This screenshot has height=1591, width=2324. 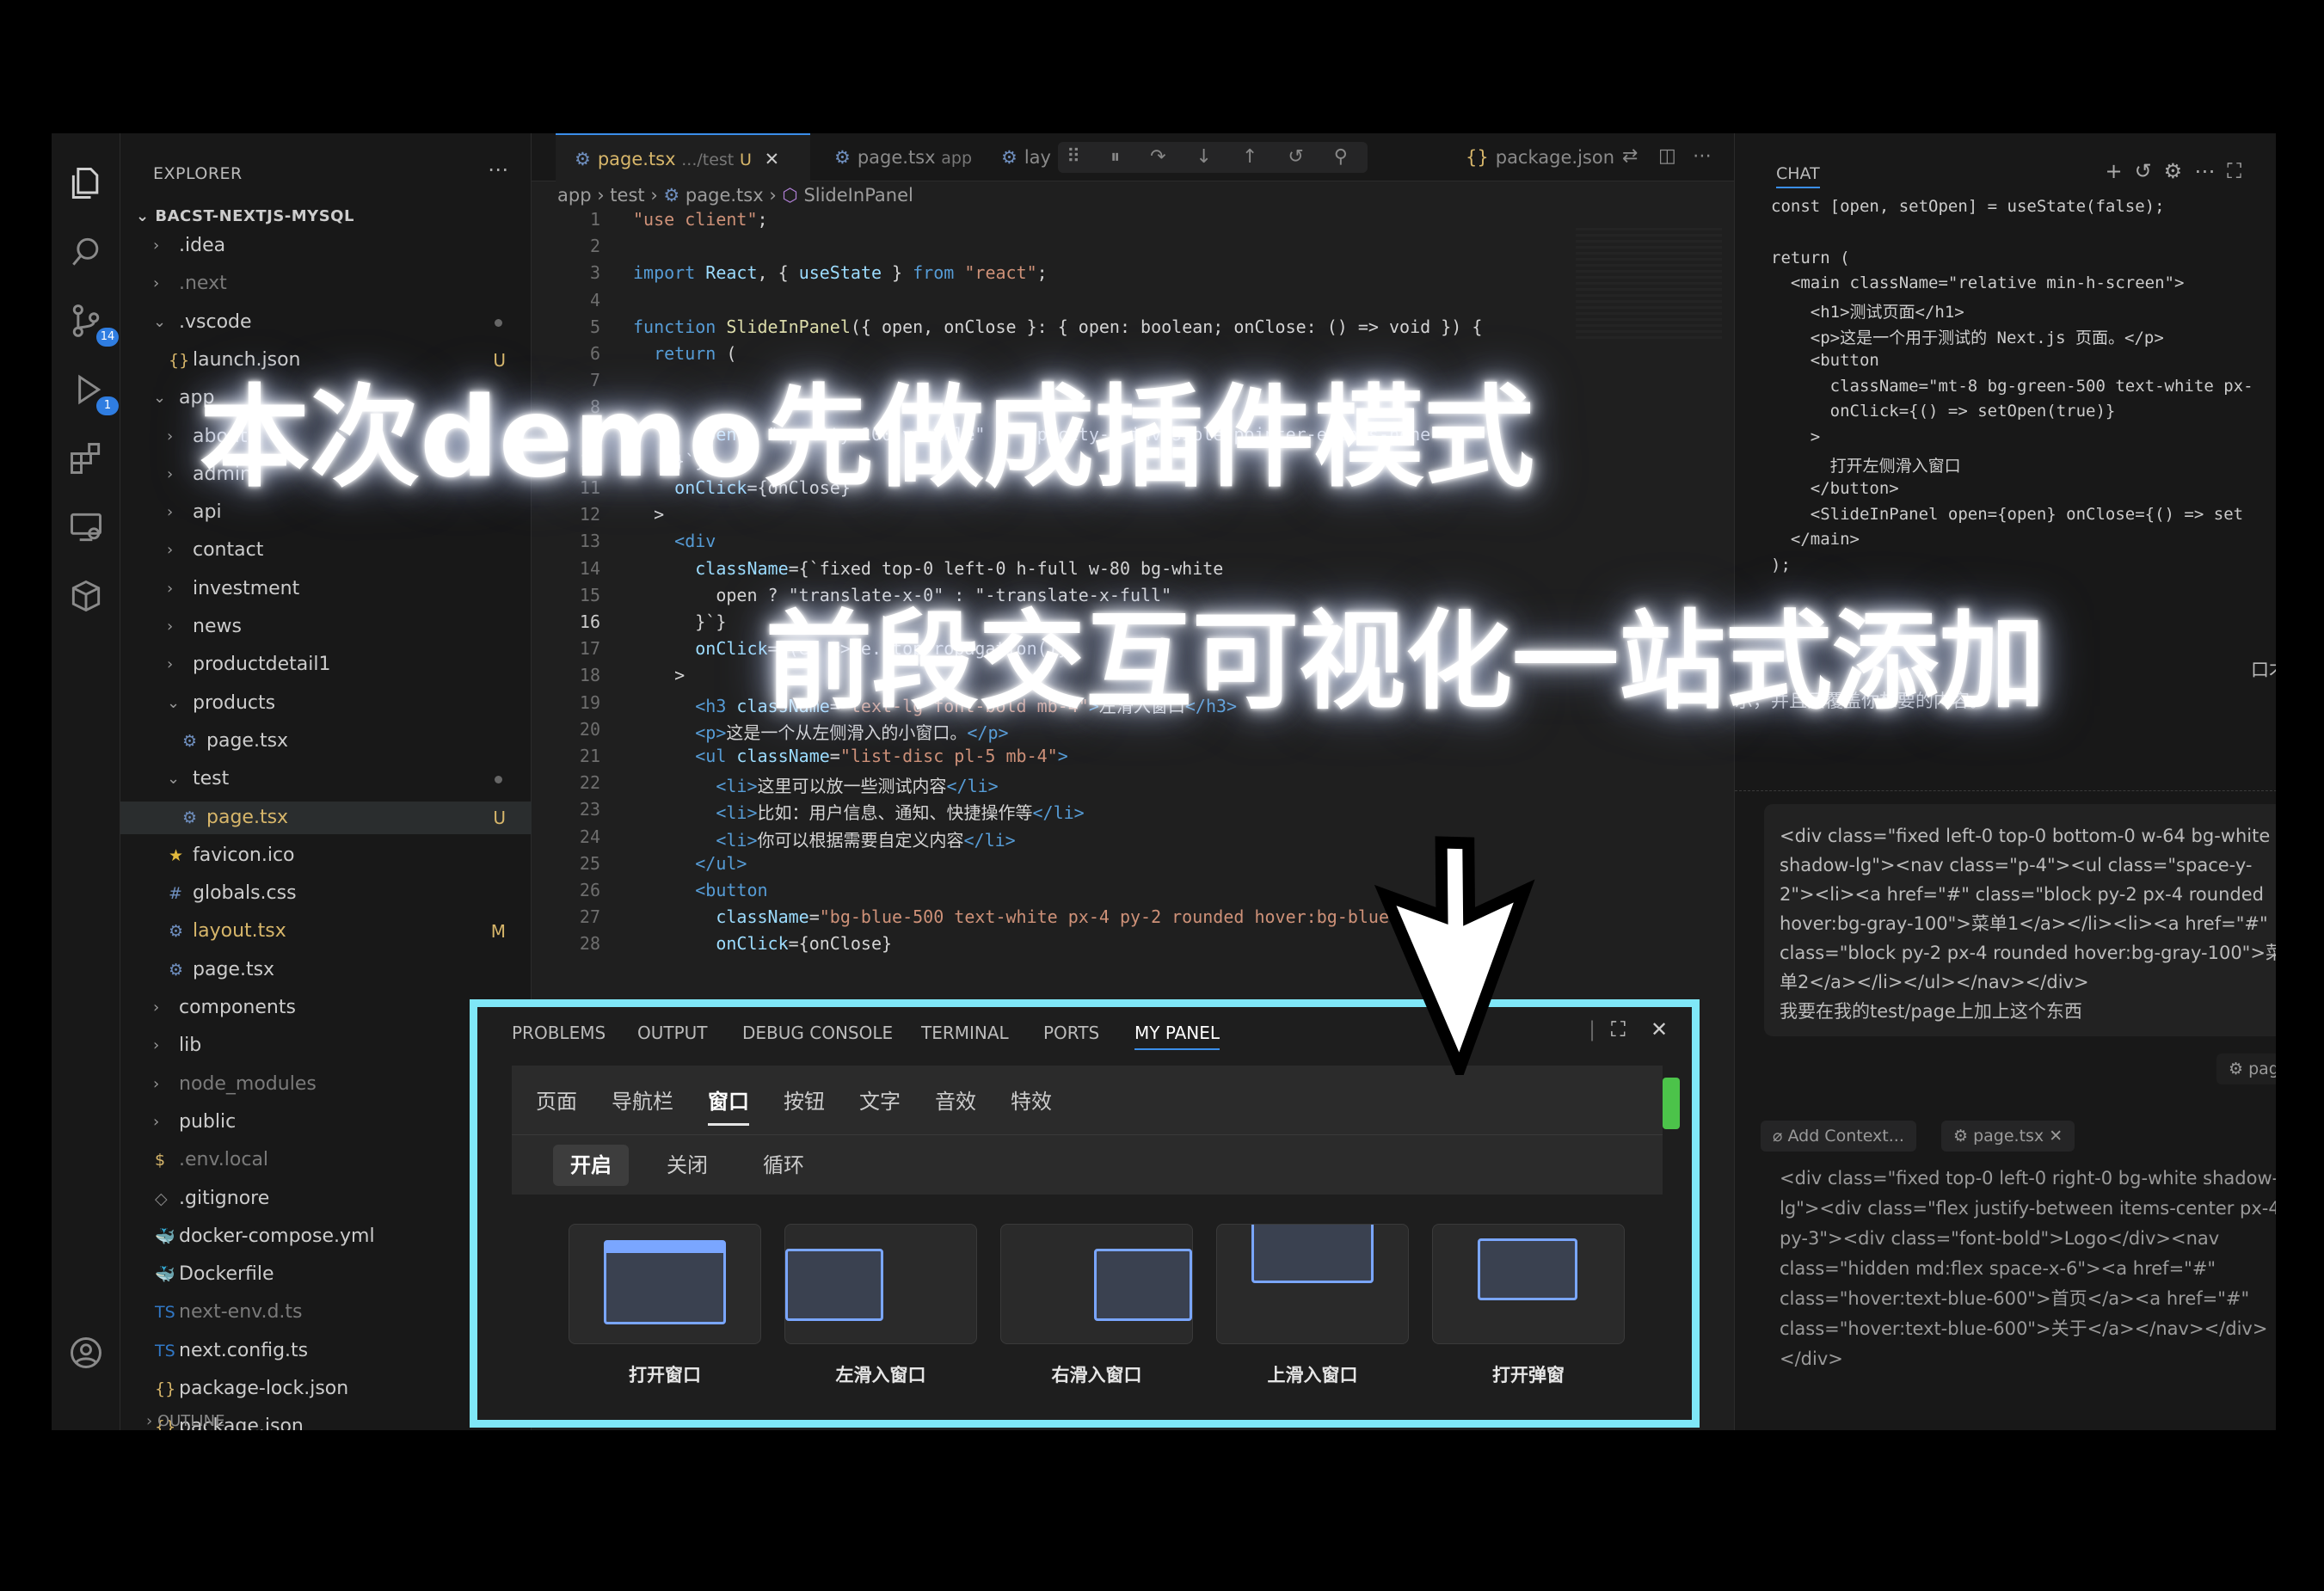 I want to click on git-status-badge: U, so click(x=499, y=818).